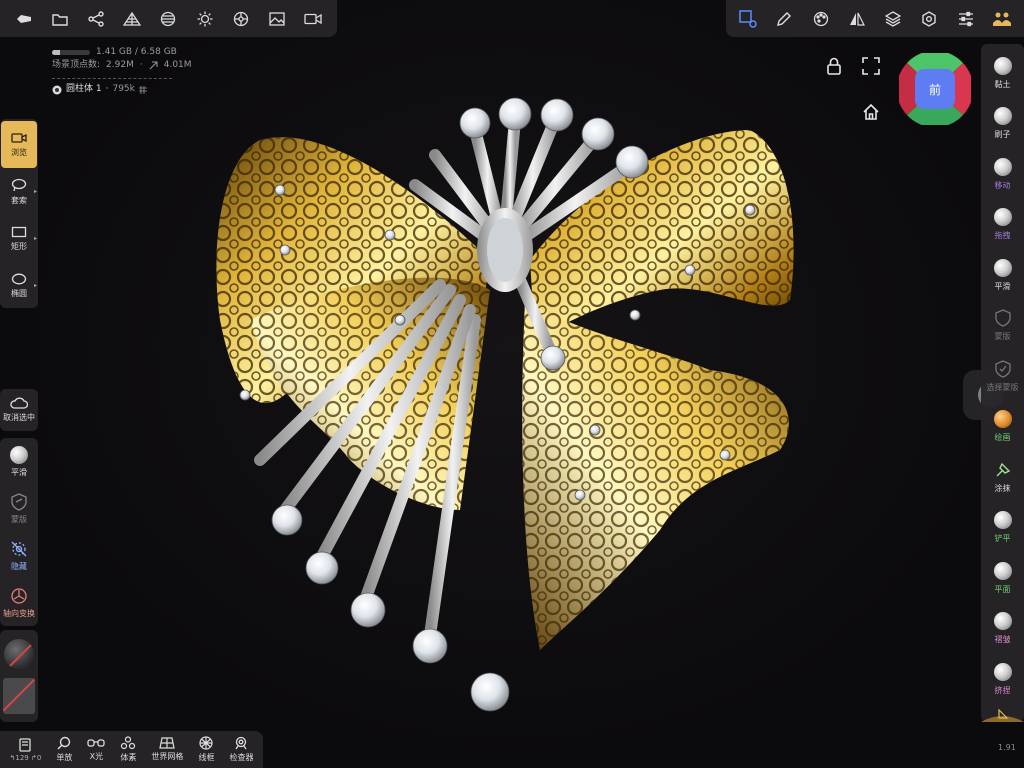 This screenshot has width=1024, height=768. I want to click on tool-drag: 拖拽, so click(1002, 225).